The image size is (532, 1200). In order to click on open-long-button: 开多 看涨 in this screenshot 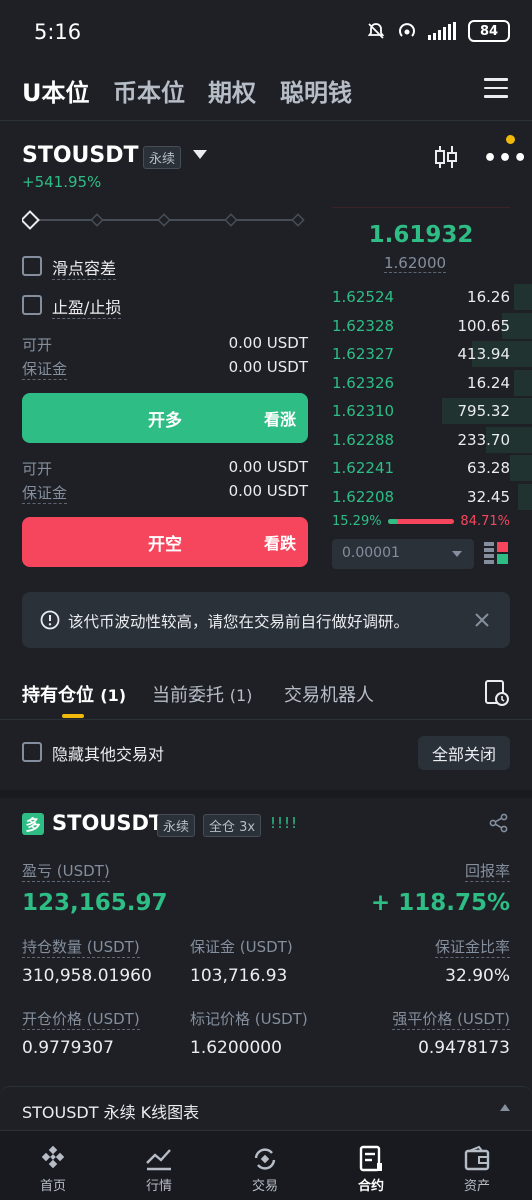, I will do `click(165, 418)`.